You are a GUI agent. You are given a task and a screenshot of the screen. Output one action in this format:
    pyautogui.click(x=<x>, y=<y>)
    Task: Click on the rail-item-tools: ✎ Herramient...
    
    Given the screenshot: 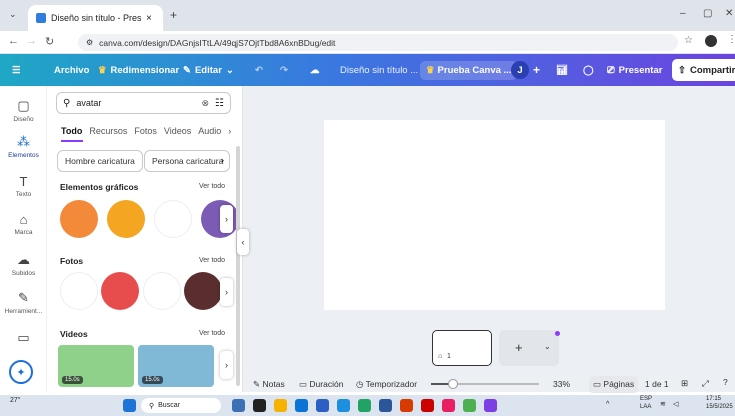 What is the action you would take?
    pyautogui.click(x=23, y=302)
    